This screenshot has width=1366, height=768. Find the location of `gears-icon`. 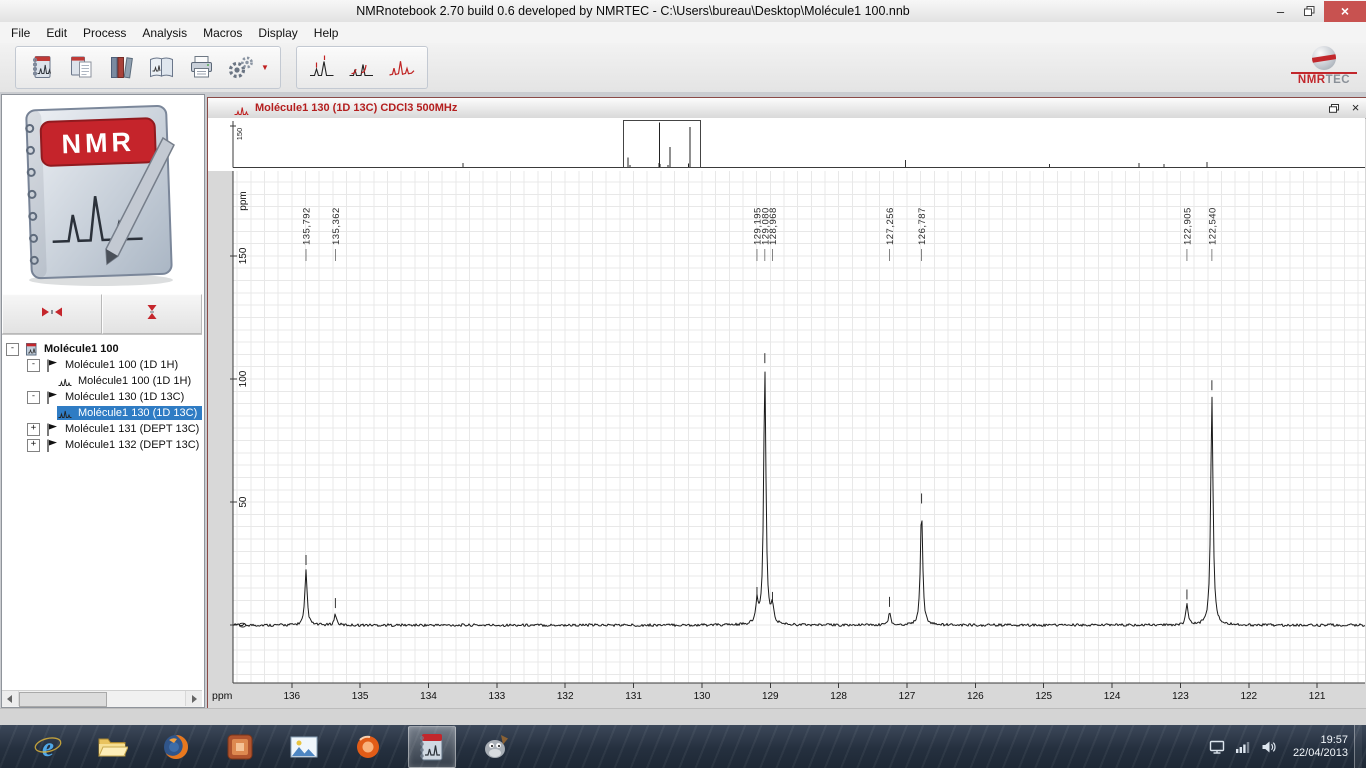

gears-icon is located at coordinates (241, 68).